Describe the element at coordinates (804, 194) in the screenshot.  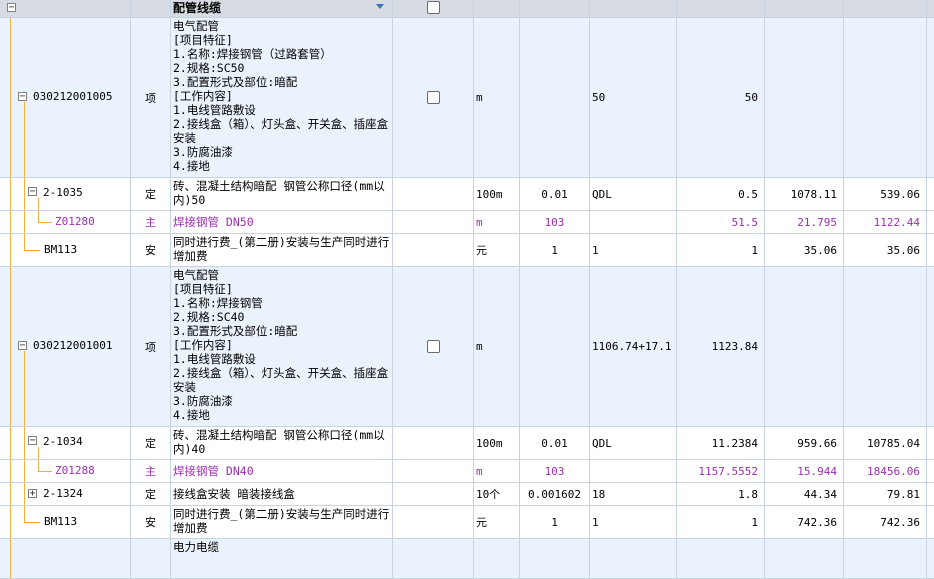
I see `price-cell: 1078.11` at that location.